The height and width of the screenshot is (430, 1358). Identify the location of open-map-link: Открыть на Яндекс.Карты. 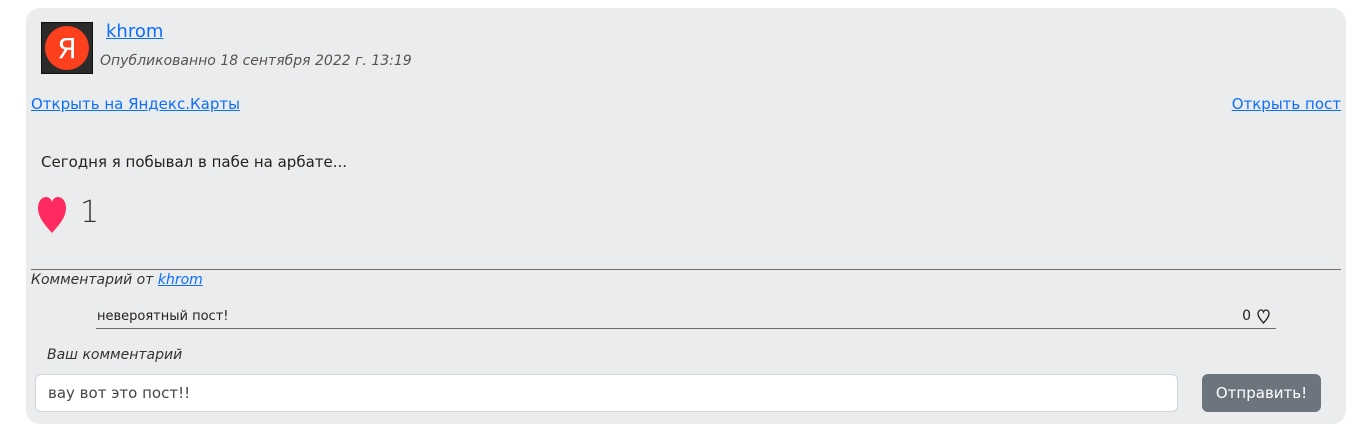
(135, 104).